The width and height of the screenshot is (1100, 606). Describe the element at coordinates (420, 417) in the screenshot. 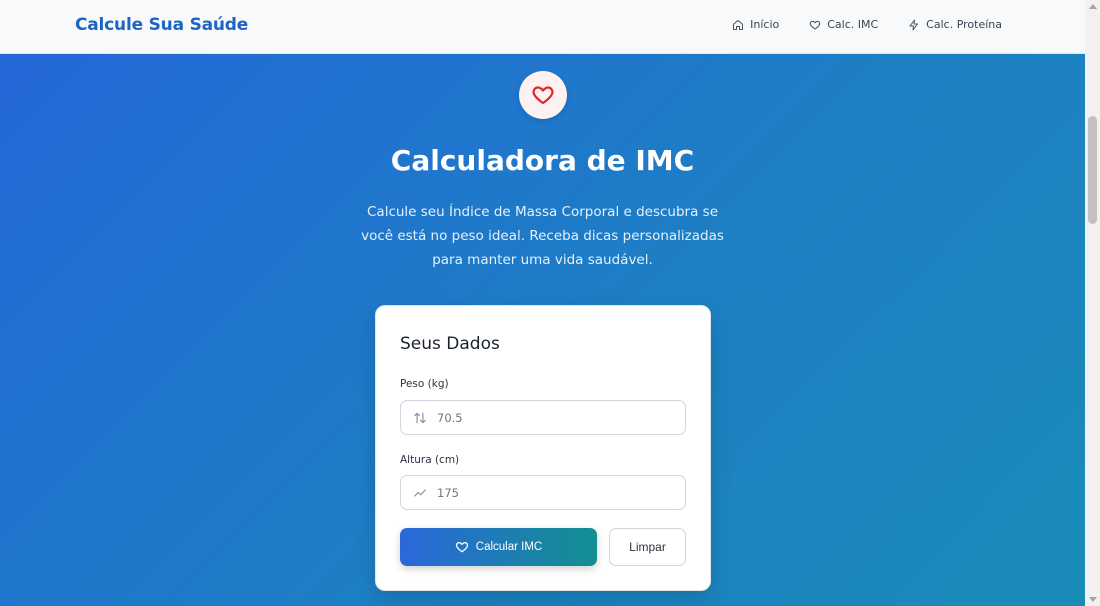

I see `arrows-updown-icon` at that location.